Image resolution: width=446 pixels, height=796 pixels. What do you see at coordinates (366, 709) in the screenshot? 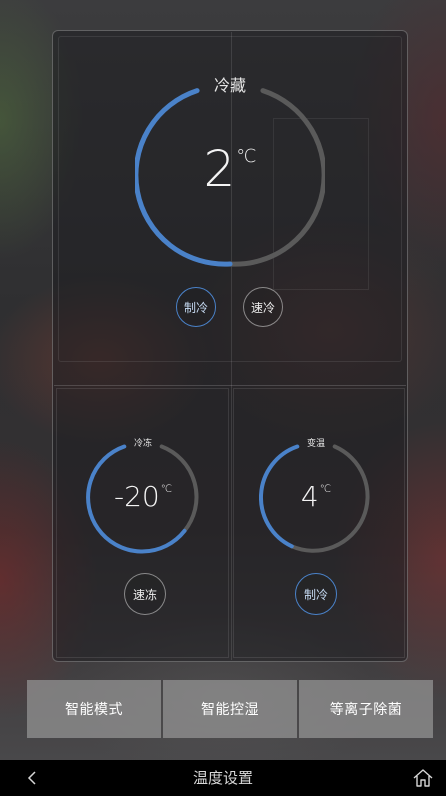
I see `plasma-sterilize-button: 等离子除菌` at bounding box center [366, 709].